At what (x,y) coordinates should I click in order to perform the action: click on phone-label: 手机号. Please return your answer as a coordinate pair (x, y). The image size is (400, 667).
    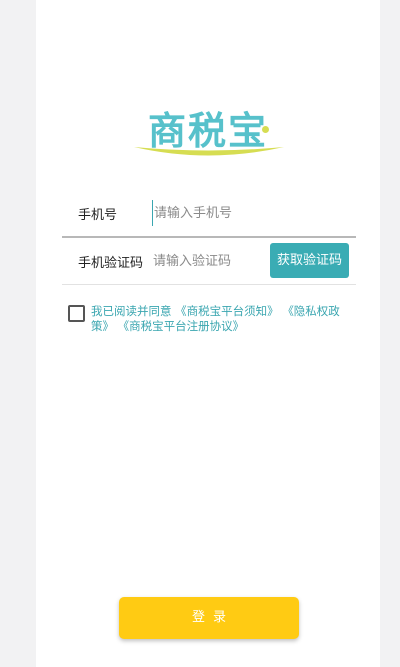
    Looking at the image, I should click on (98, 215).